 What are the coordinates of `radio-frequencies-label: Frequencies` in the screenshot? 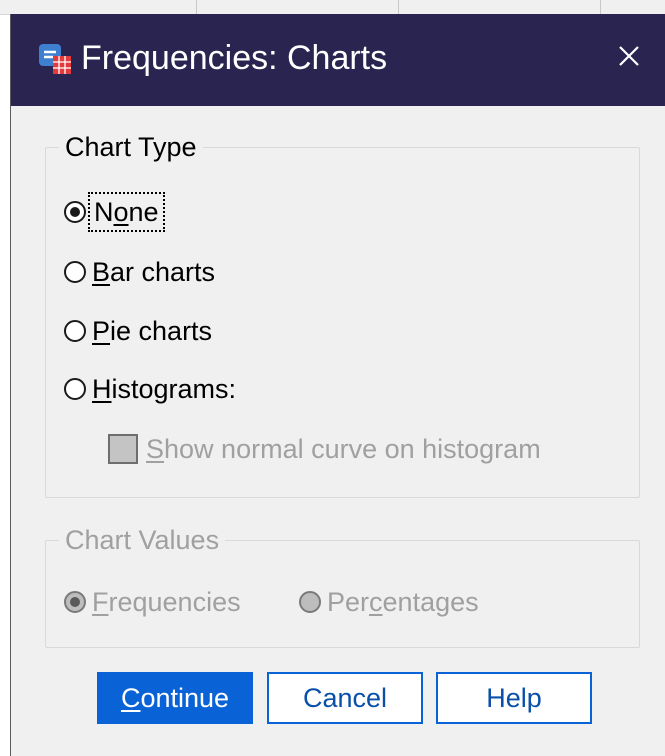 It's located at (166, 602).